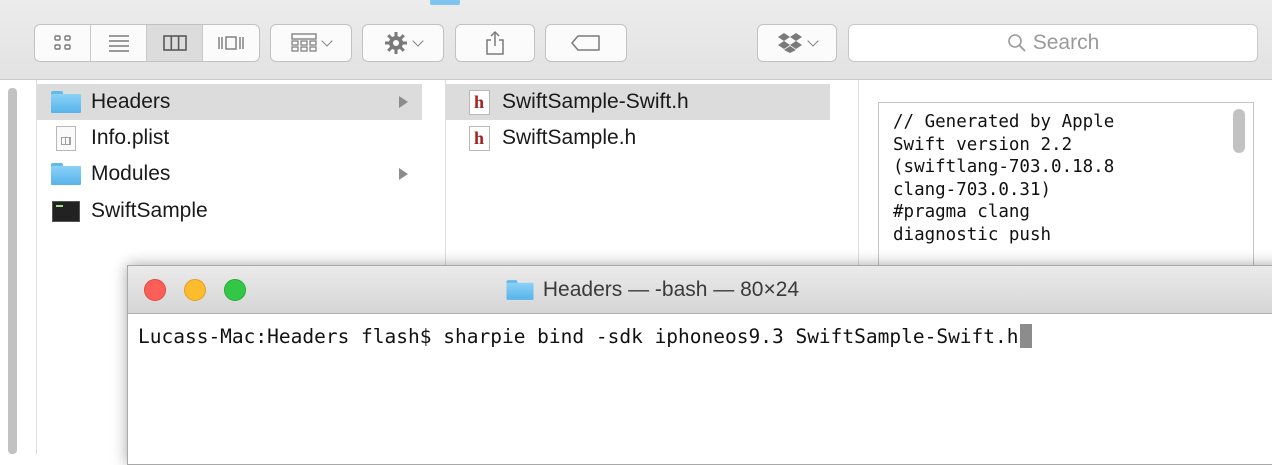  Describe the element at coordinates (1016, 43) in the screenshot. I see `search-icon` at that location.